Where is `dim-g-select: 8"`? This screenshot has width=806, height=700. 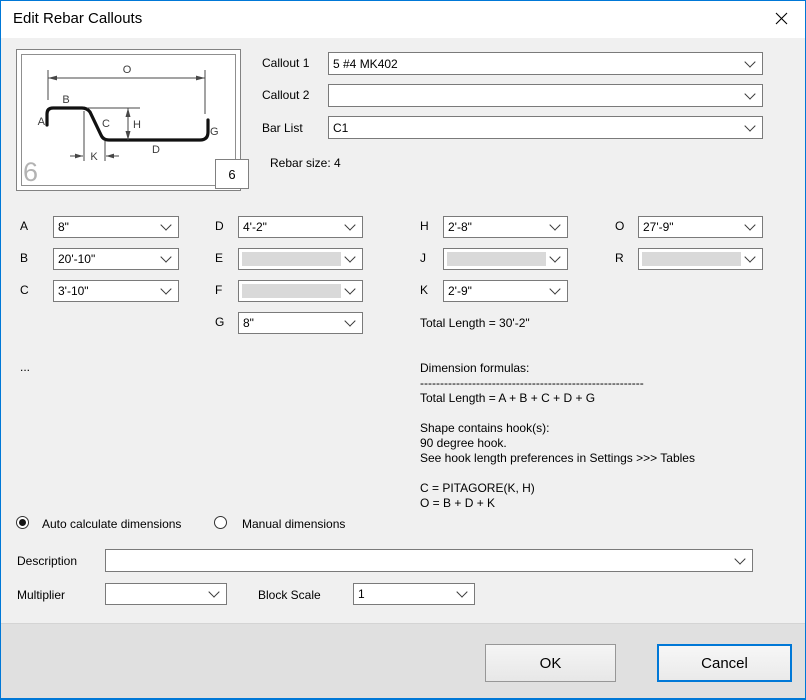 dim-g-select: 8" is located at coordinates (300, 323).